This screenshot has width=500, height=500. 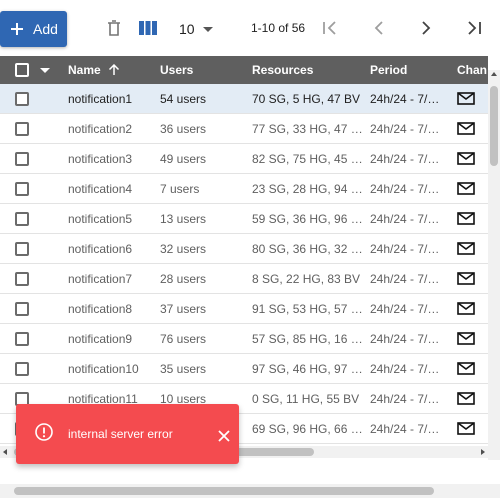 I want to click on column-header-period: Period, so click(x=388, y=70).